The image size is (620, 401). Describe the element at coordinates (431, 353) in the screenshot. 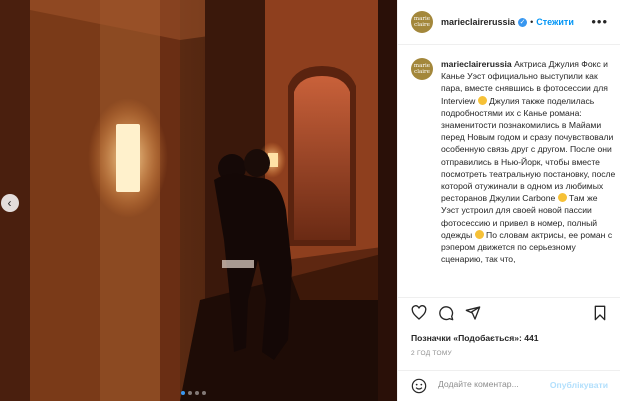

I see `post-timestamp: 2 ГОД ТОМУ` at that location.